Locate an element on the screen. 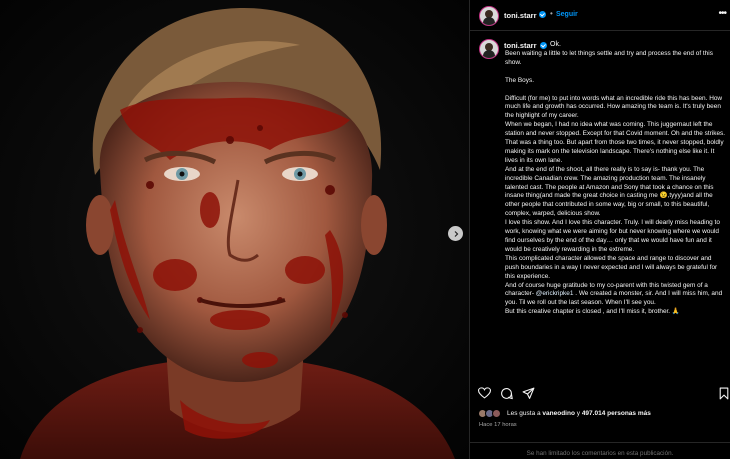 The width and height of the screenshot is (730, 459). mention-link: @erickripke1 is located at coordinates (555, 293).